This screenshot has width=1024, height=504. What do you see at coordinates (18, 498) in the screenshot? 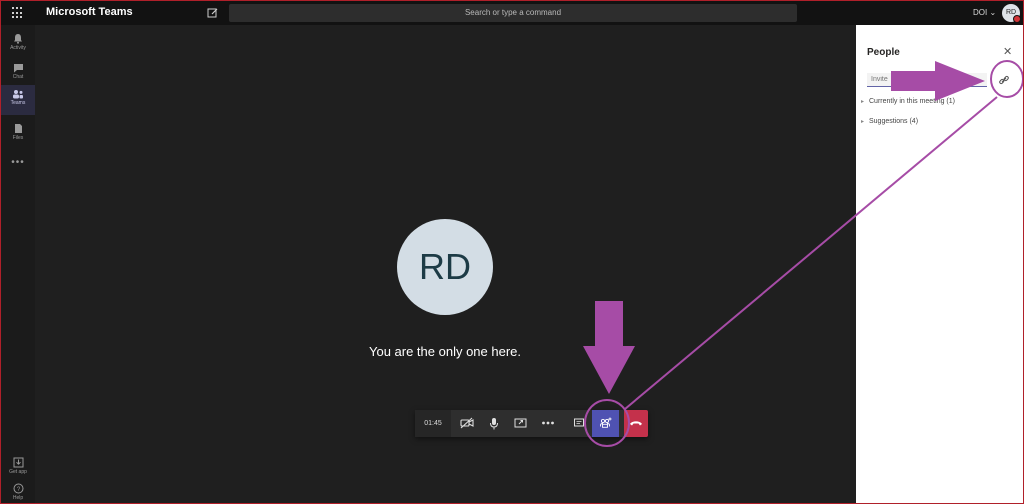
I see `rail-label: Help` at bounding box center [18, 498].